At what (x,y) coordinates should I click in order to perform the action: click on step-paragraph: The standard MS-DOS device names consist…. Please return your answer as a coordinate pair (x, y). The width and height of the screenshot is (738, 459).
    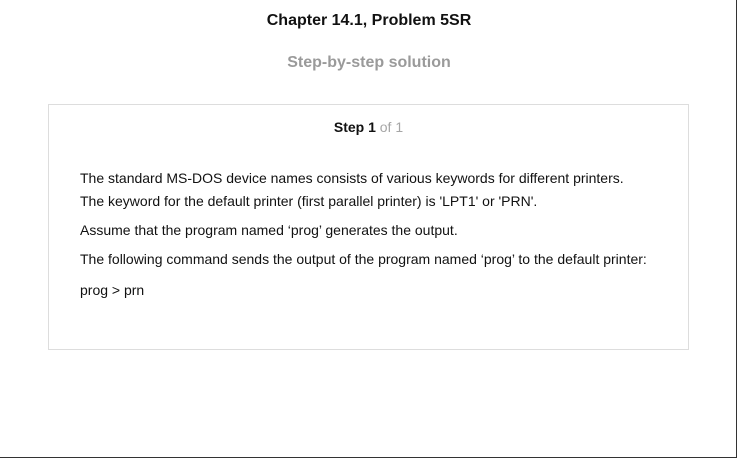
    Looking at the image, I should click on (352, 178).